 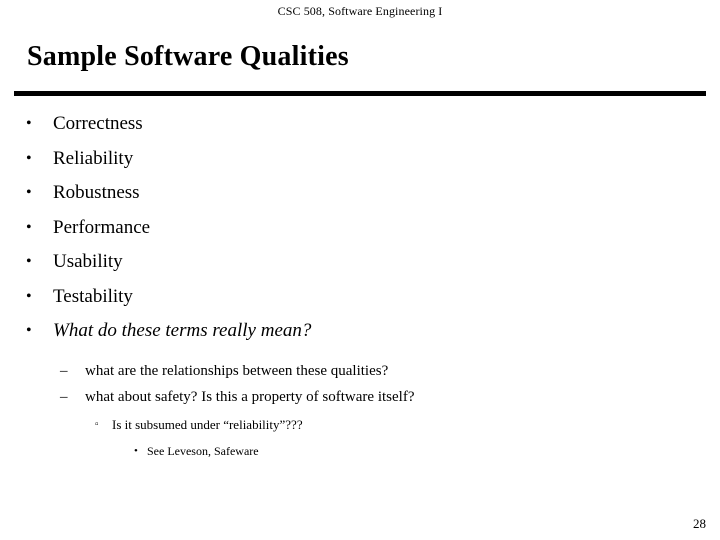 I want to click on list-item-label: Testability, so click(x=93, y=296).